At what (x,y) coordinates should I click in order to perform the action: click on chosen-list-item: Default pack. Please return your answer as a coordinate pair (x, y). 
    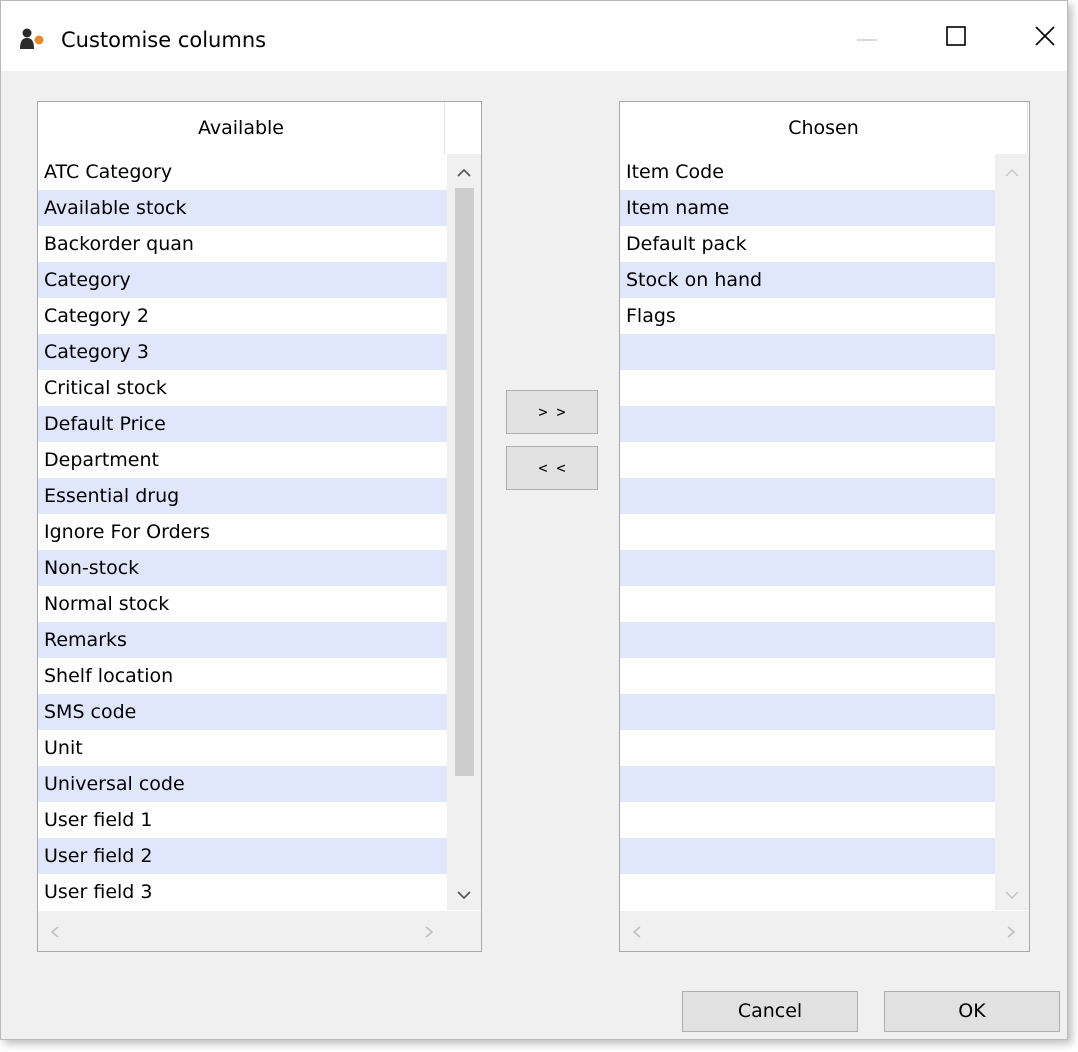
    Looking at the image, I should click on (824, 244).